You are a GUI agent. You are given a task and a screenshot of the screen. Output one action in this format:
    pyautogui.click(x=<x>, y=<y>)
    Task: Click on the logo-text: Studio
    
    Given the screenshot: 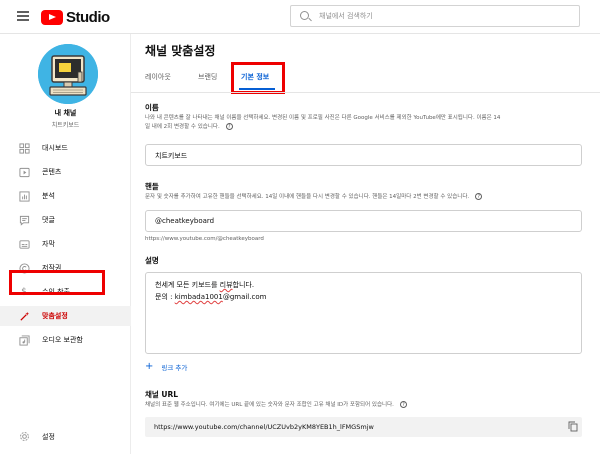 What is the action you would take?
    pyautogui.click(x=88, y=17)
    